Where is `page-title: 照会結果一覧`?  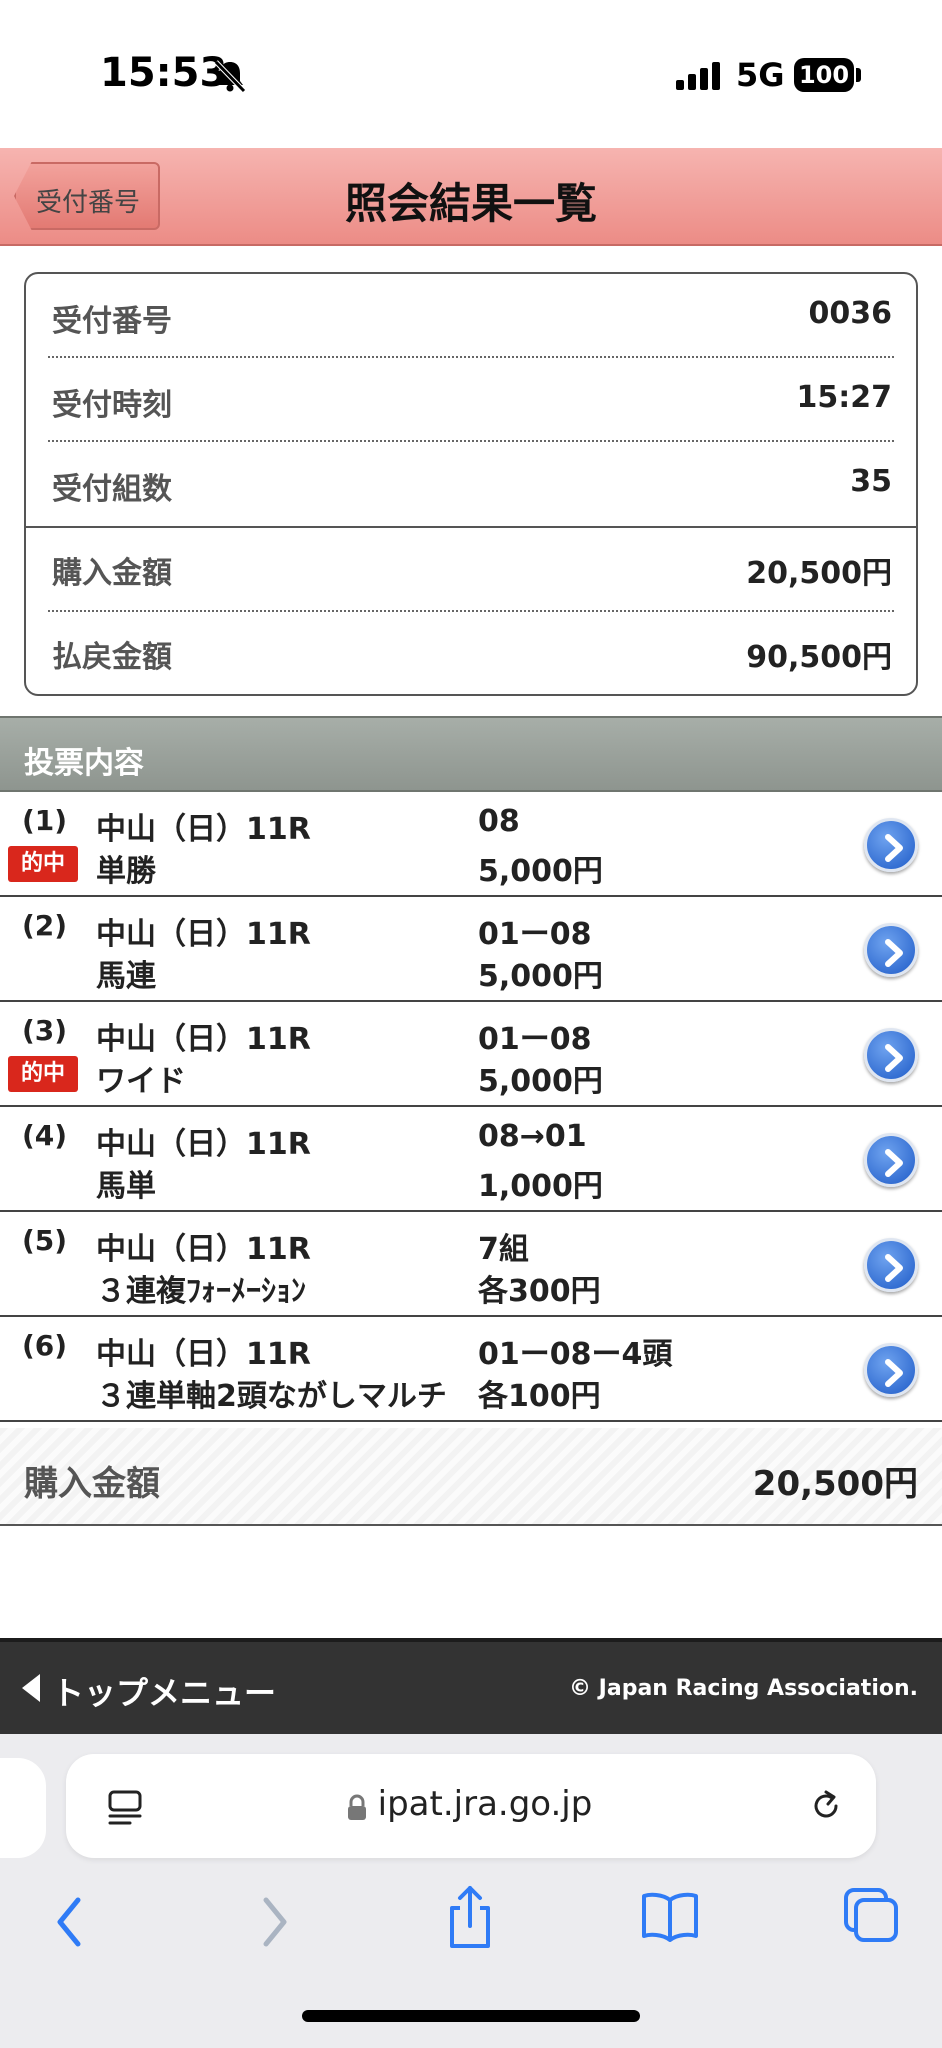
page-title: 照会結果一覧 is located at coordinates (470, 203).